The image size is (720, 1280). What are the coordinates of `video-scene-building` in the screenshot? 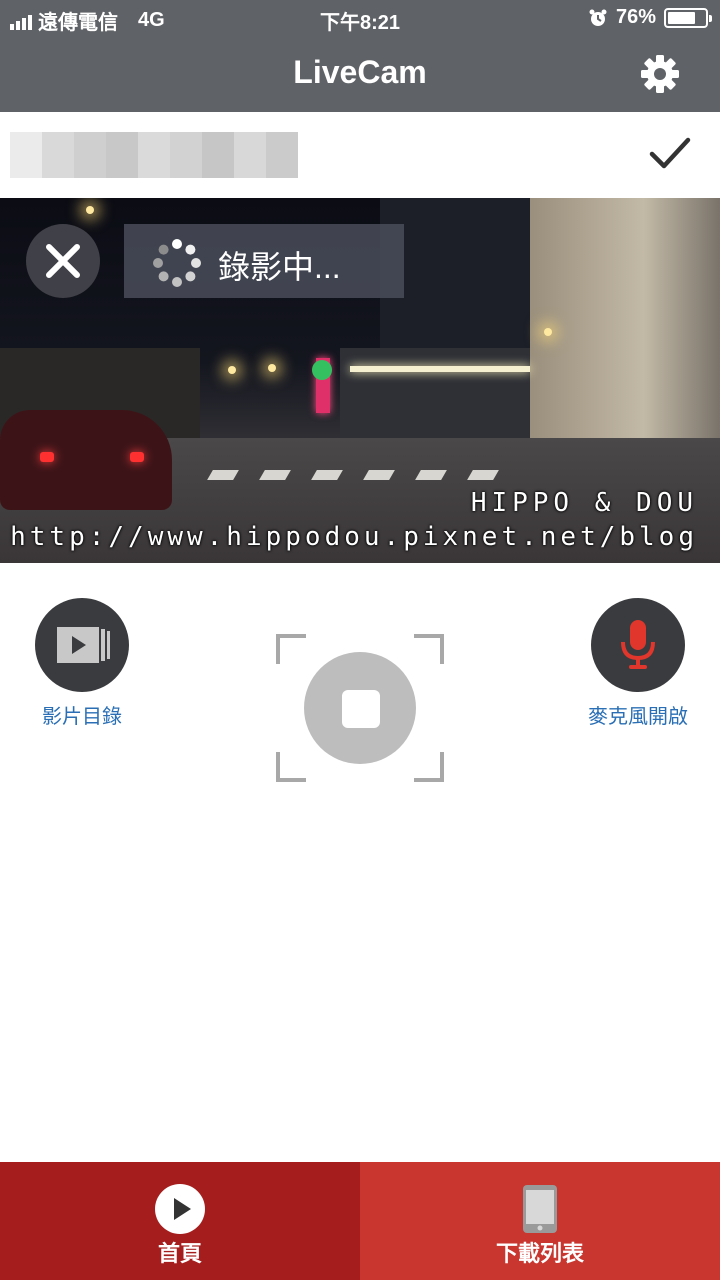 It's located at (625, 333).